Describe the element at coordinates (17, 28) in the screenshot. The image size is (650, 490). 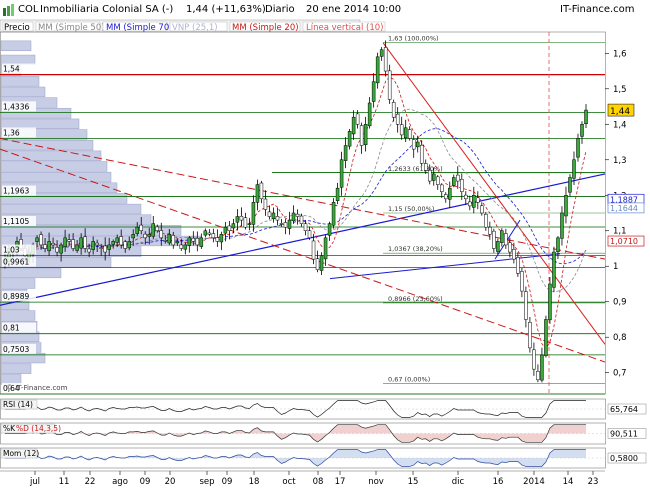
I see `svg-text: Precio` at that location.